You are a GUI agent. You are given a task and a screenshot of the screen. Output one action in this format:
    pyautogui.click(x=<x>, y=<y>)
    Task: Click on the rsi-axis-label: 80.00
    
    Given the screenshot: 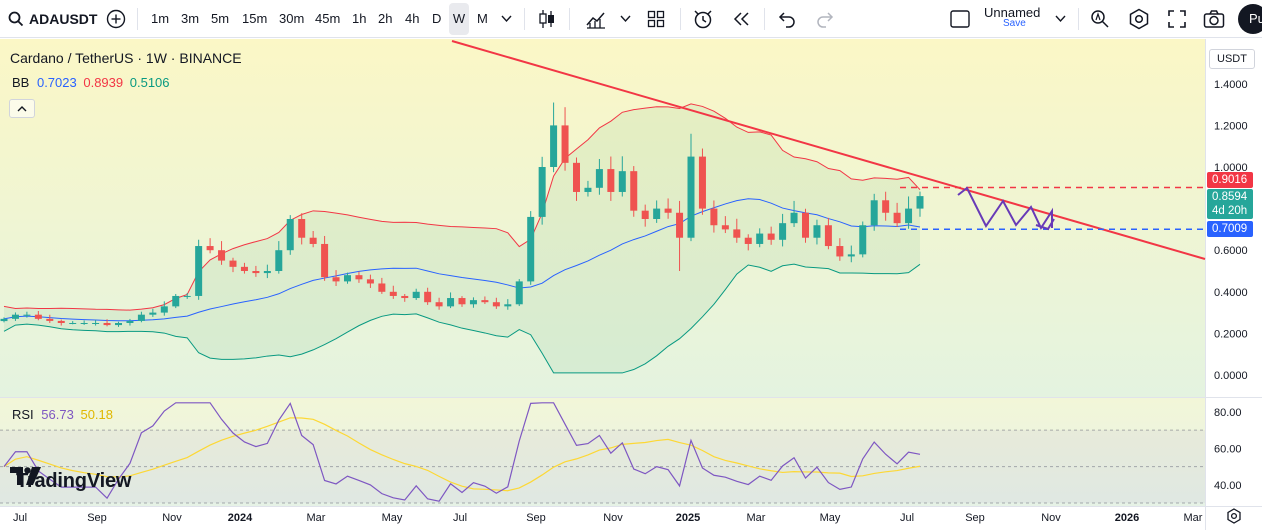 What is the action you would take?
    pyautogui.click(x=1228, y=413)
    